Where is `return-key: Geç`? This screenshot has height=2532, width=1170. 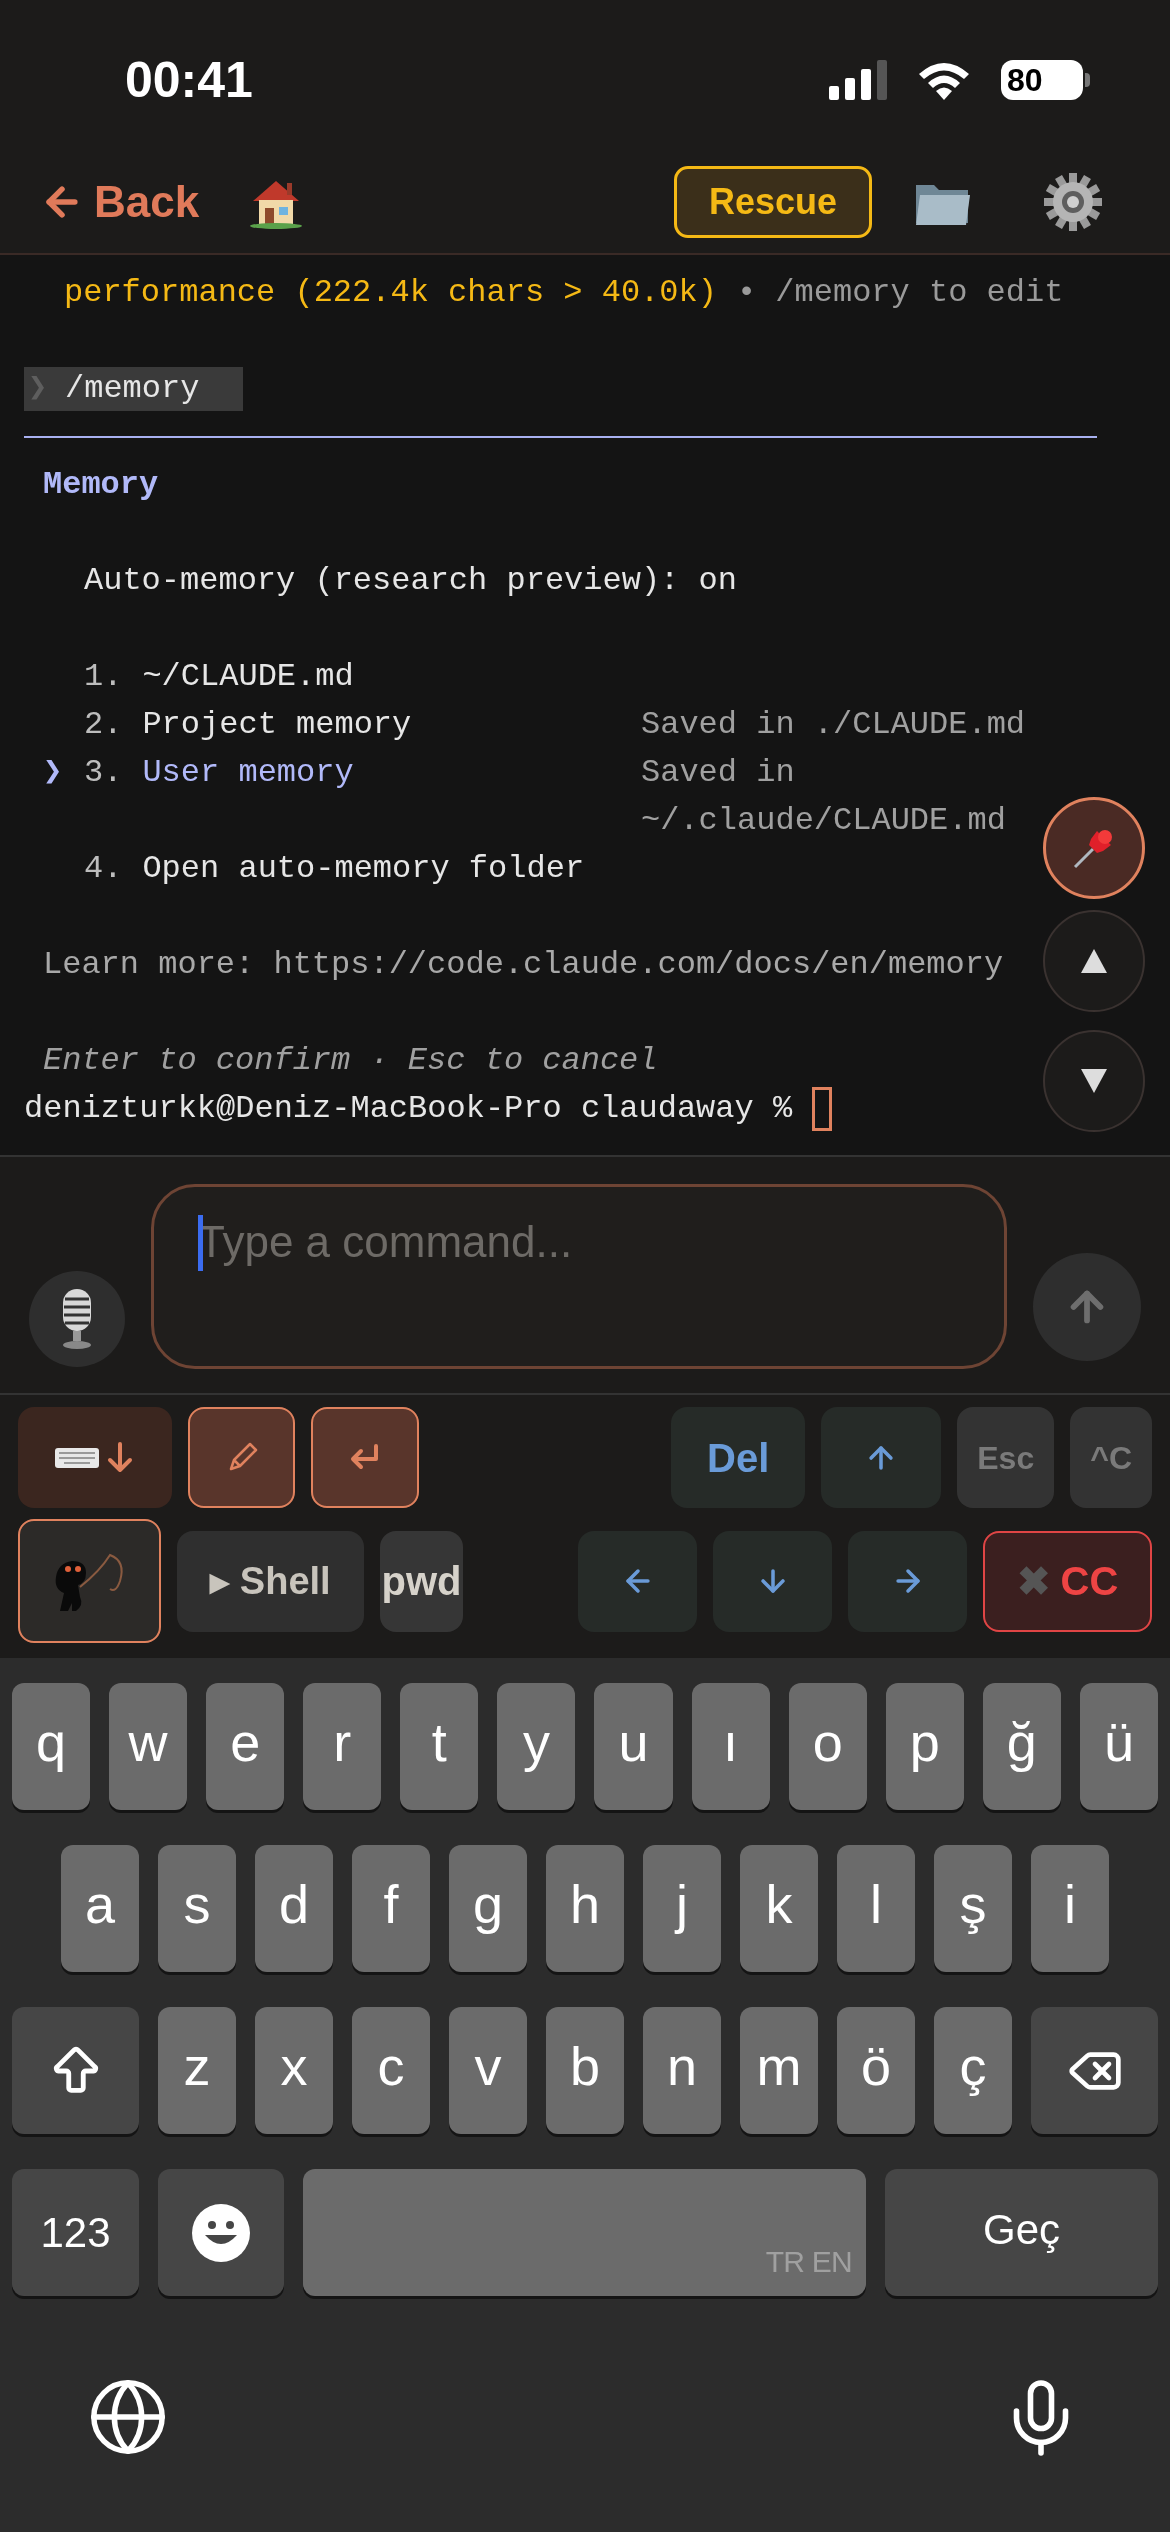 return-key: Geç is located at coordinates (1021, 2232).